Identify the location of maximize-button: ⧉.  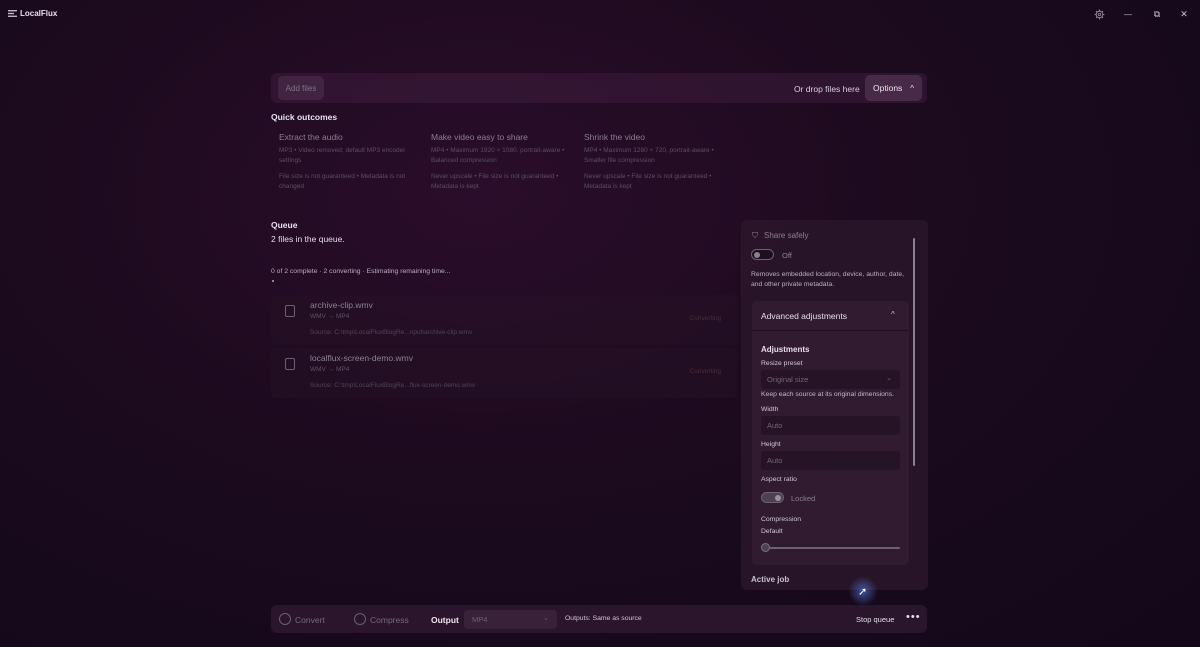
(1157, 14).